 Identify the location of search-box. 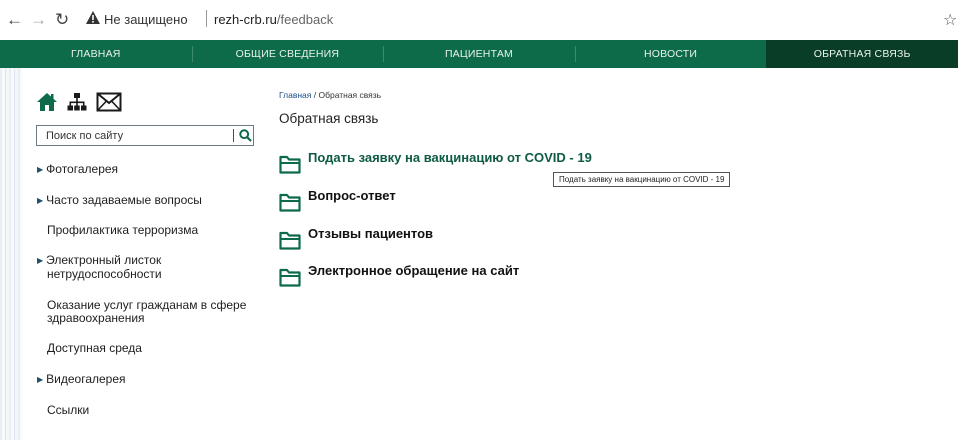
(145, 135).